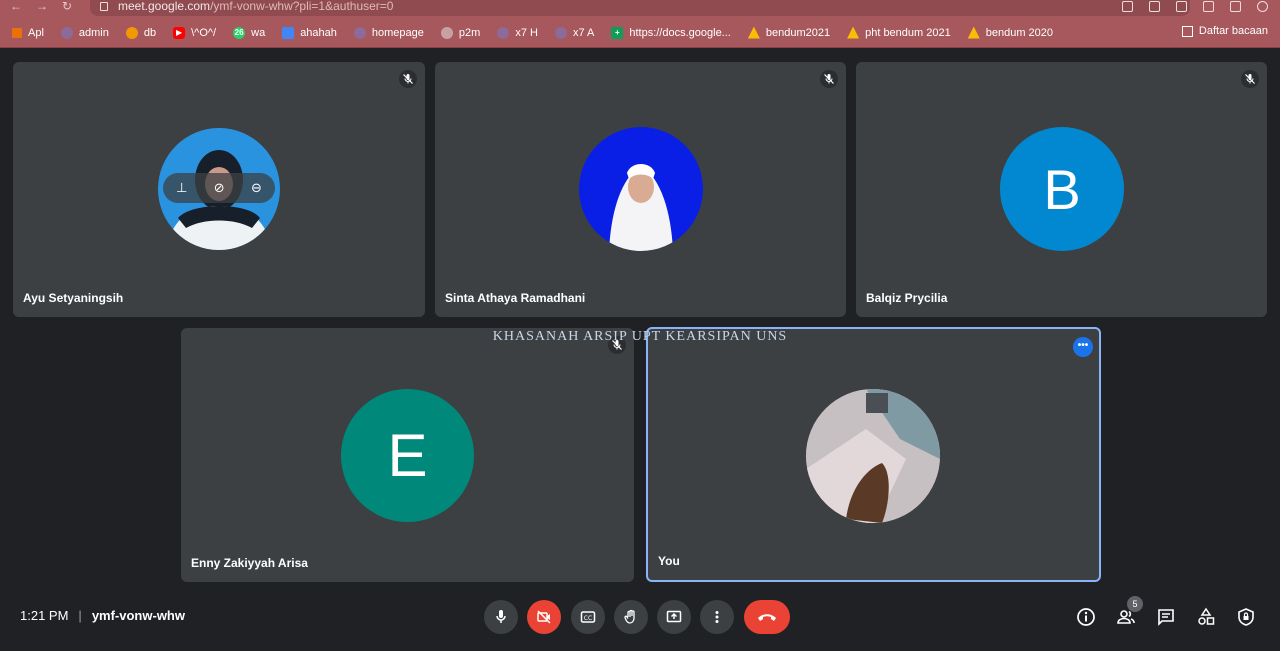 This screenshot has width=1280, height=651. I want to click on chat-button, so click(1166, 617).